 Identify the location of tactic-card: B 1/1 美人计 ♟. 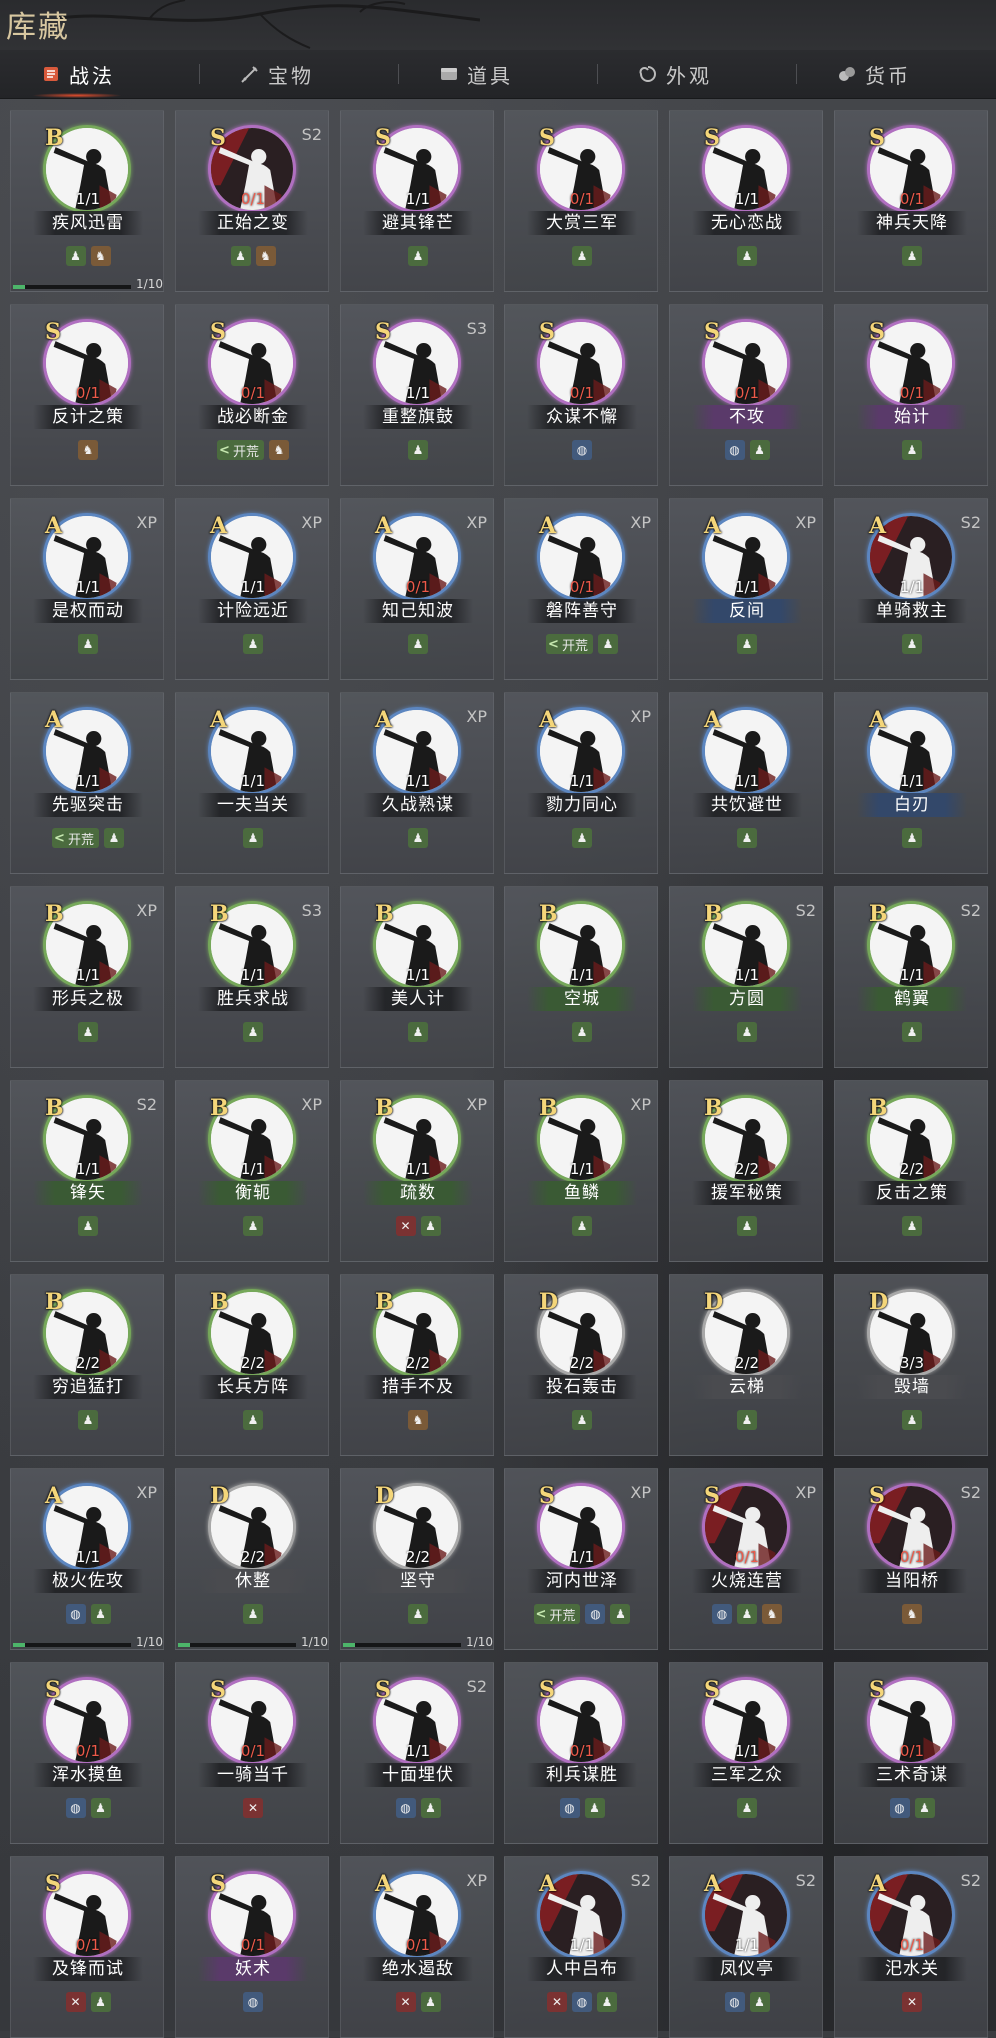
(417, 977).